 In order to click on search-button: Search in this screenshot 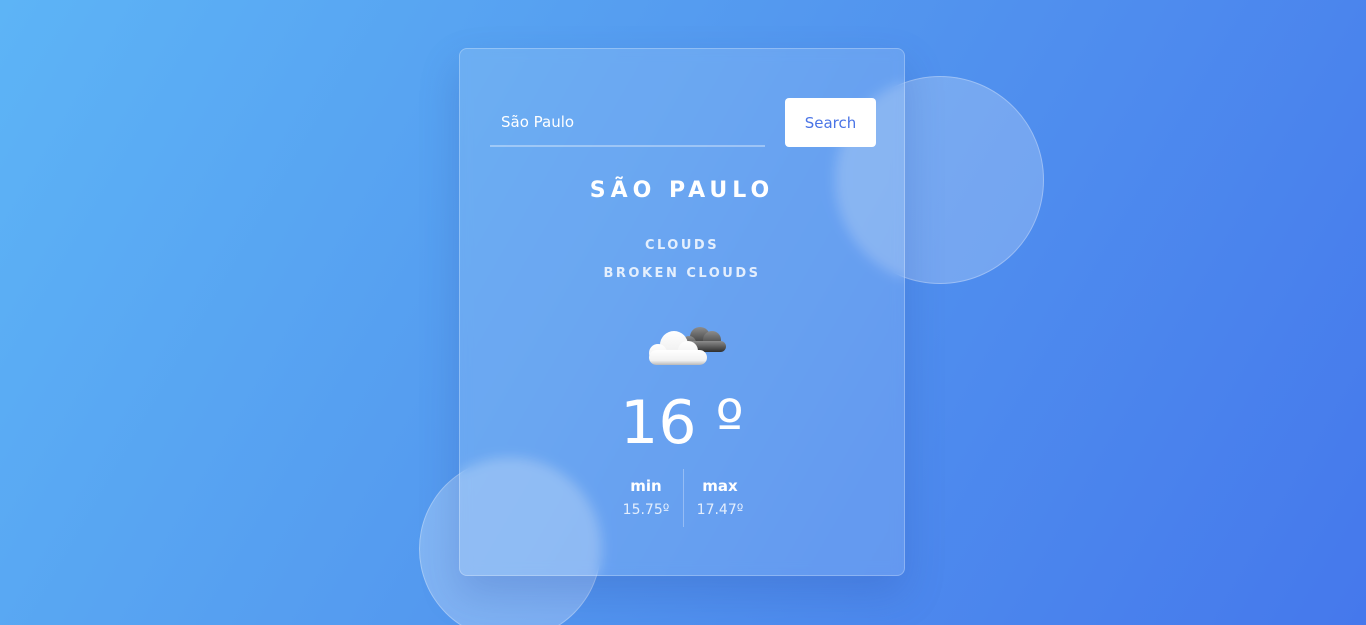, I will do `click(830, 122)`.